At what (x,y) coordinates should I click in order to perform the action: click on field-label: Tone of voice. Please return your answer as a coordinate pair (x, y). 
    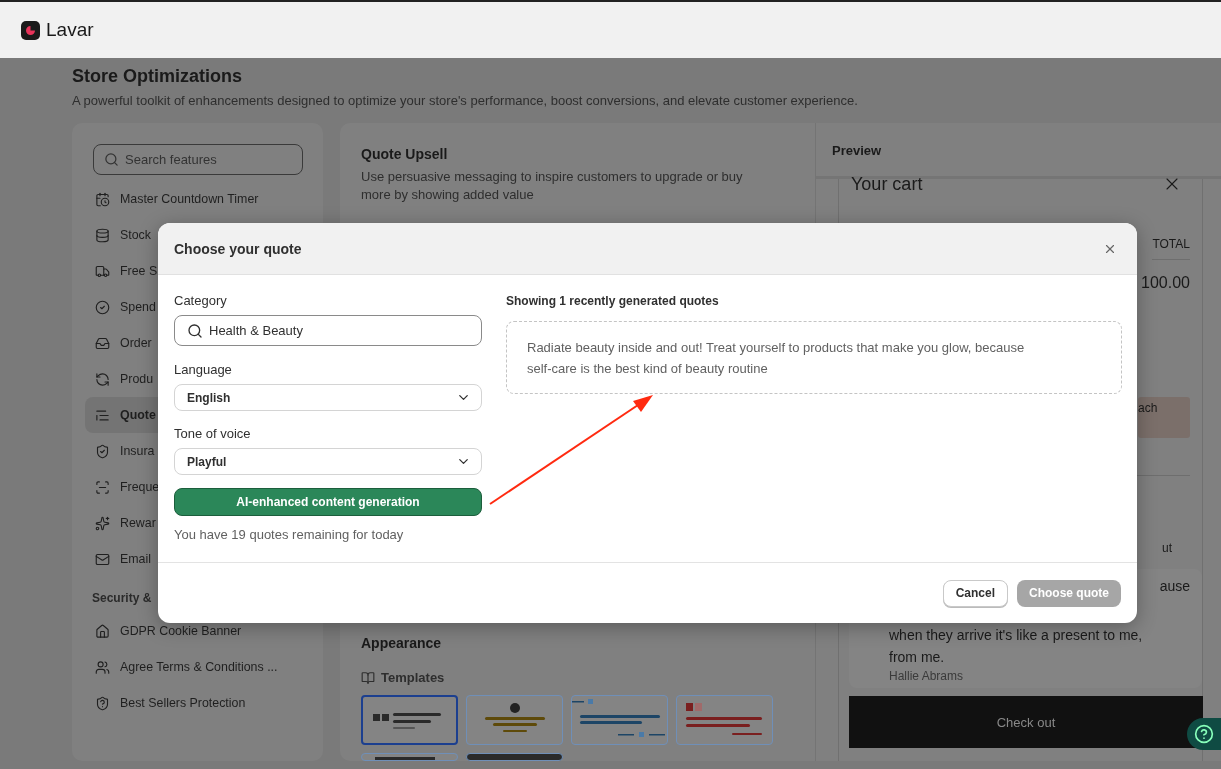
    Looking at the image, I should click on (213, 433).